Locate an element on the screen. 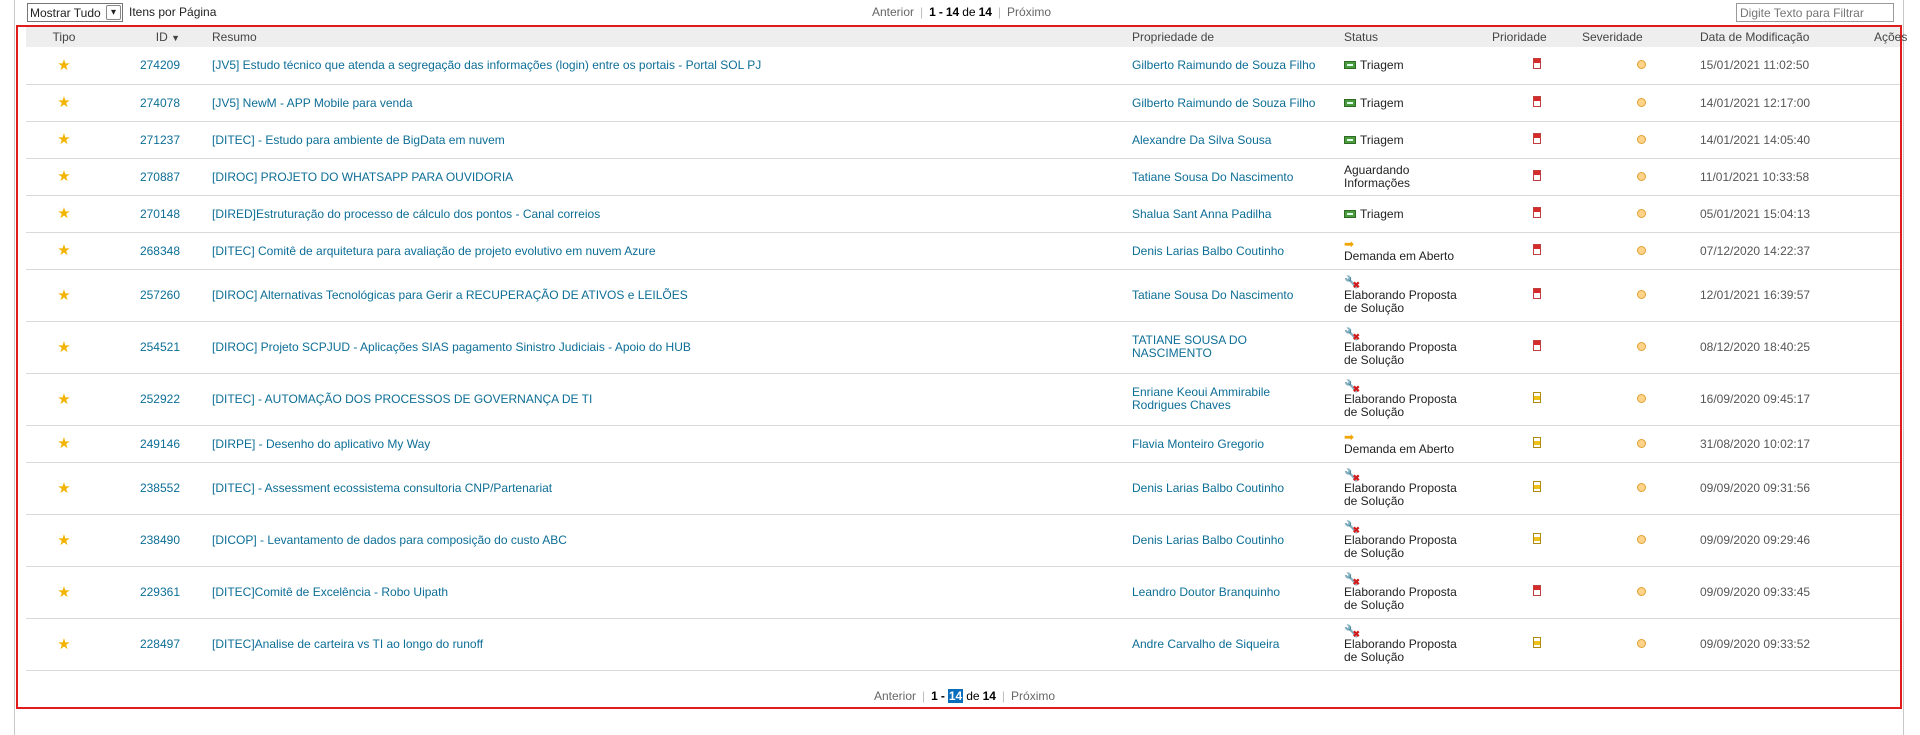 The width and height of the screenshot is (1920, 735). owner-link: Leandro Doutor Branquinho is located at coordinates (1227, 592).